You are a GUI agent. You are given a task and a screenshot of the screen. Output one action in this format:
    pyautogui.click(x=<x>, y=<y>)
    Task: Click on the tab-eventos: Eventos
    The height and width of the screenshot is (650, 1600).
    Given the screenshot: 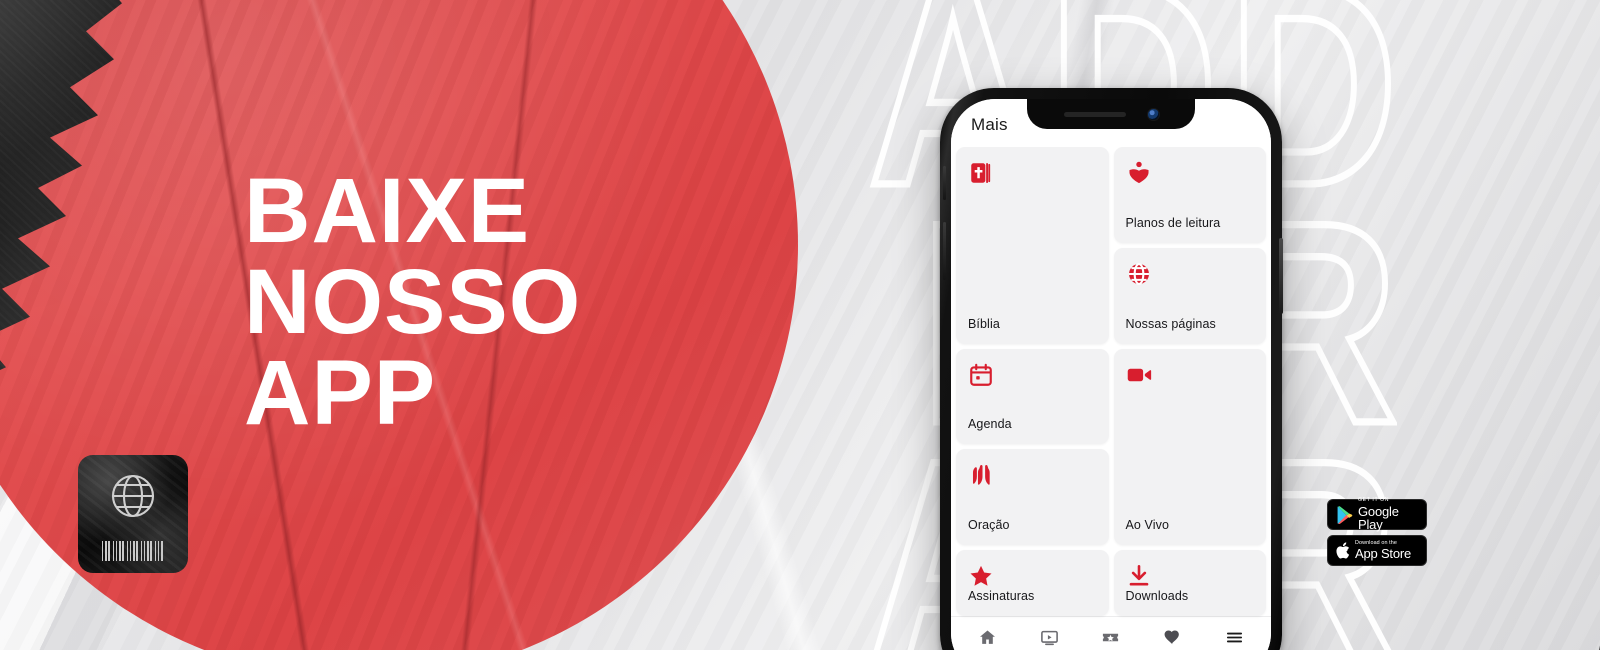 What is the action you would take?
    pyautogui.click(x=1111, y=639)
    